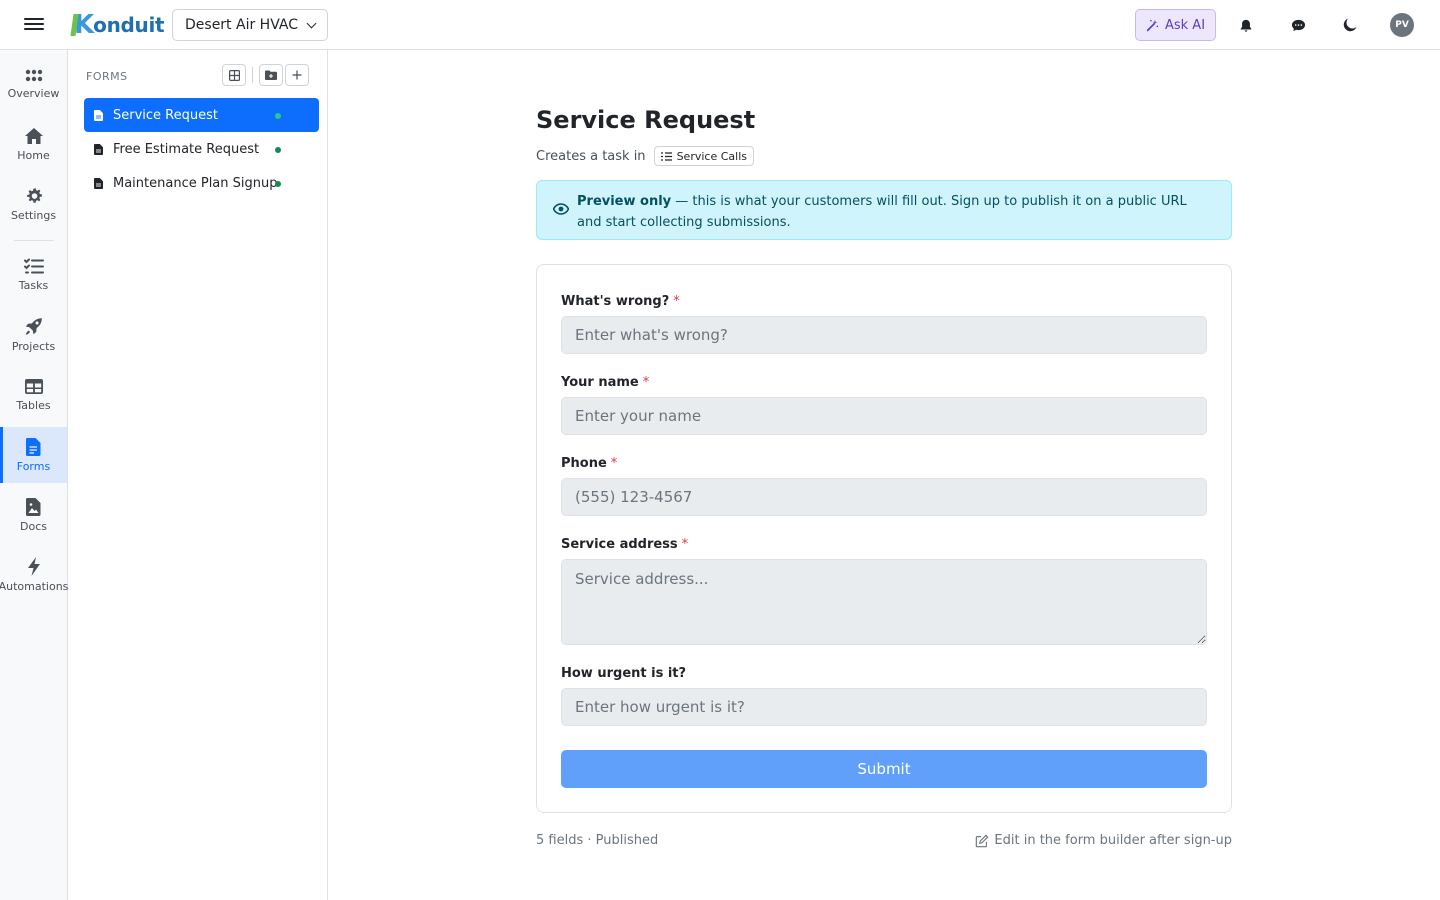 The width and height of the screenshot is (1440, 900). Describe the element at coordinates (597, 840) in the screenshot. I see `form-meta: 5 fields · Published` at that location.